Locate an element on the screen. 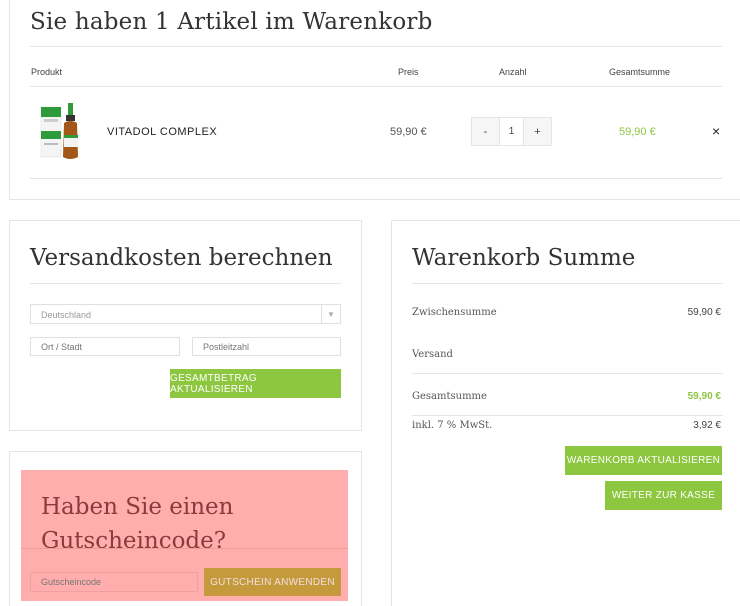  total-label: Gesamtsumme is located at coordinates (449, 396).